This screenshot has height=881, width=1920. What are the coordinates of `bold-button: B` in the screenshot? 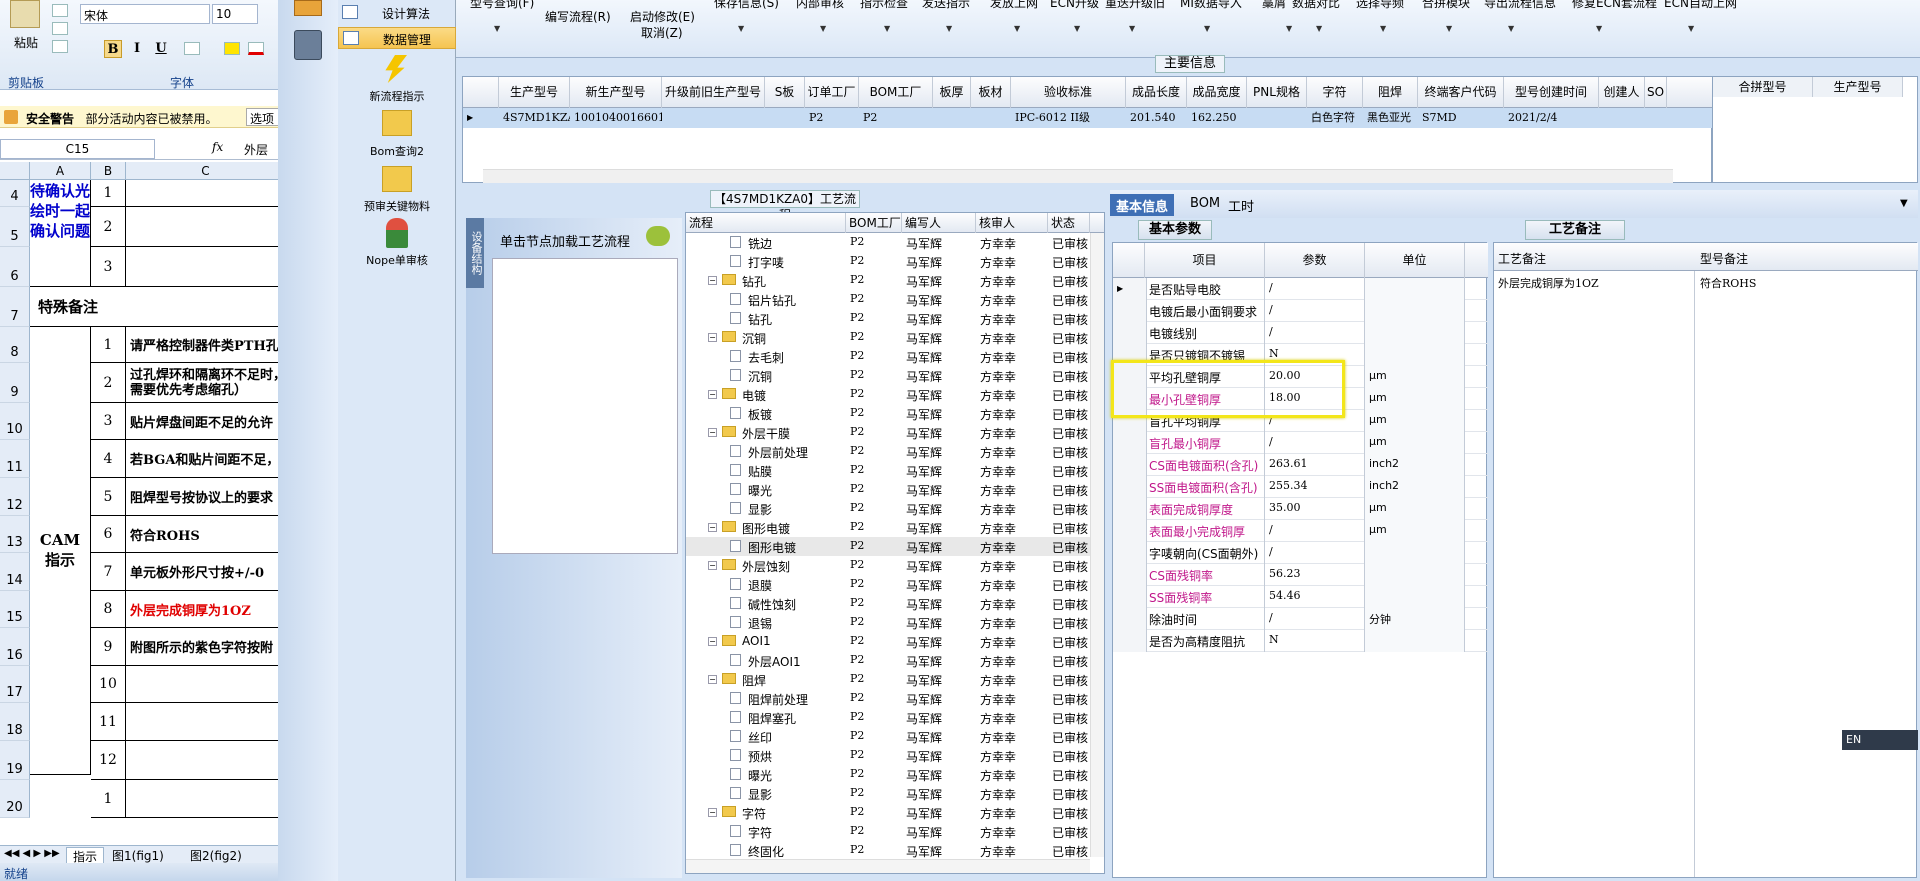 It's located at (113, 49).